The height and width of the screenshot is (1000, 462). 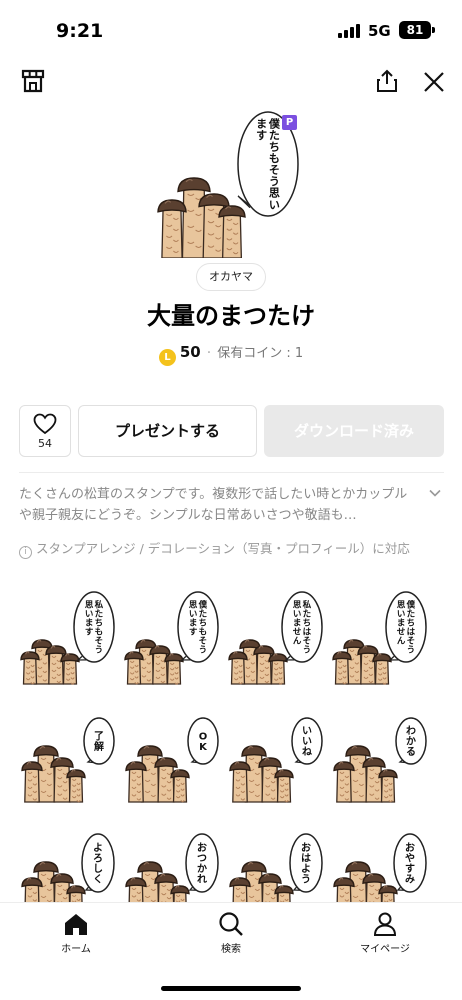 What do you see at coordinates (68, 870) in the screenshot?
I see `sticker-image: よろしく` at bounding box center [68, 870].